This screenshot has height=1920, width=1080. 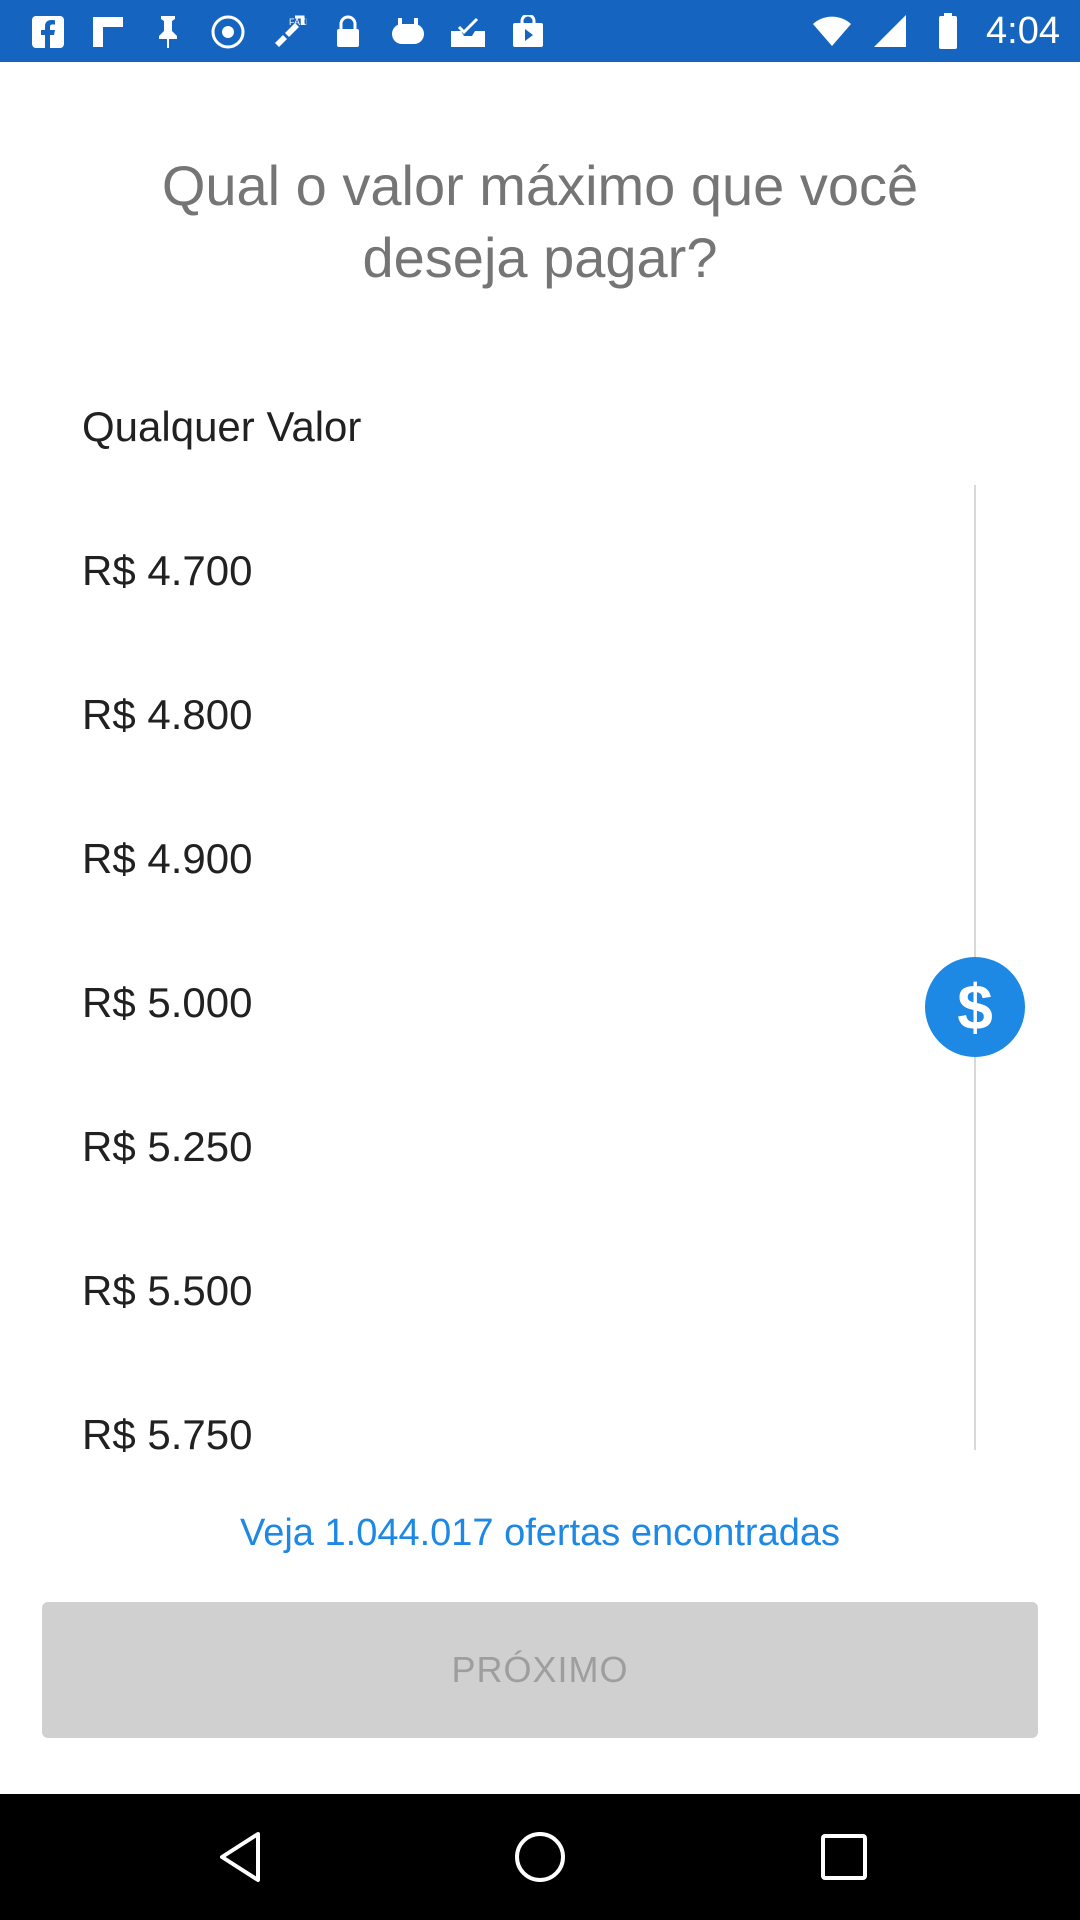 What do you see at coordinates (240, 1857) in the screenshot?
I see `back-icon` at bounding box center [240, 1857].